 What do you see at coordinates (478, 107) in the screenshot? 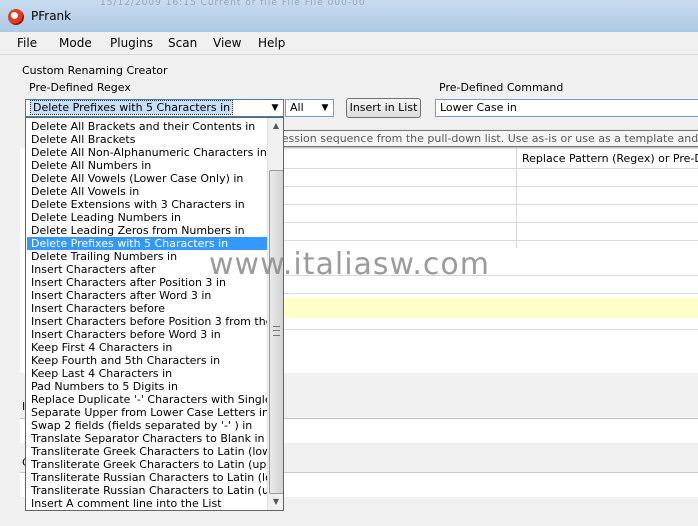
I see `predefined-command-value: Lower Case in` at bounding box center [478, 107].